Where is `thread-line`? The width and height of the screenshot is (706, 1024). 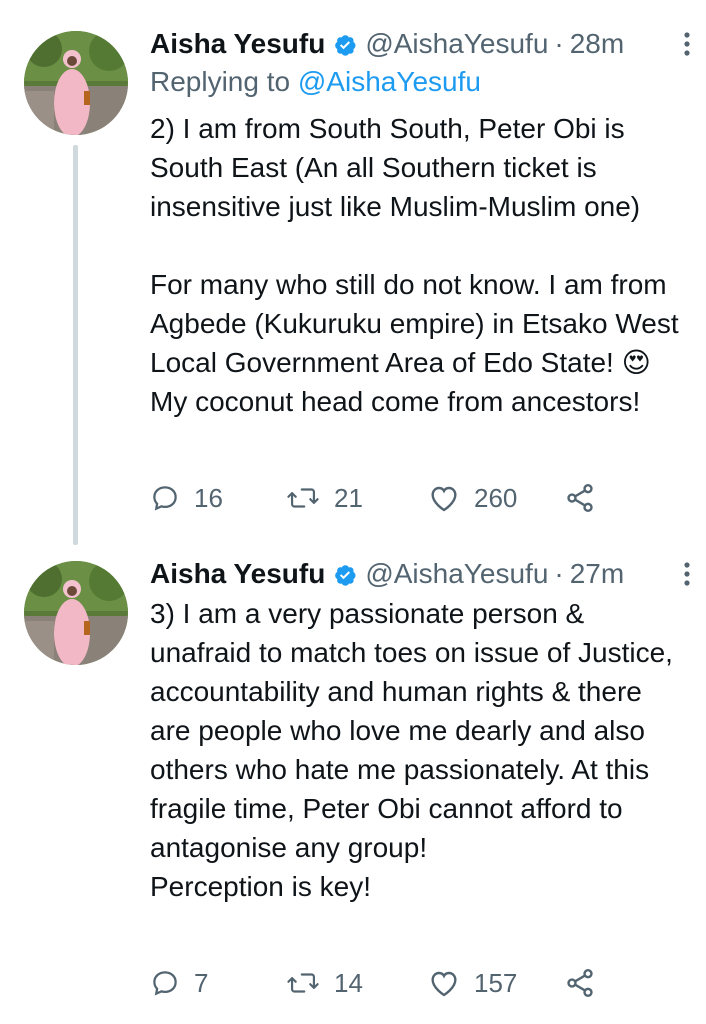
thread-line is located at coordinates (75, 345).